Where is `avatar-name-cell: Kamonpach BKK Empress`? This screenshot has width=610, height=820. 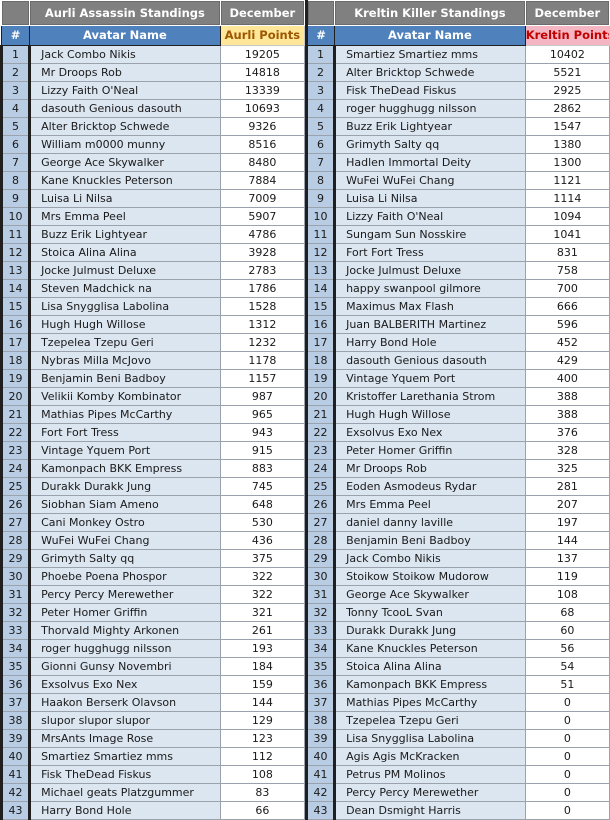
avatar-name-cell: Kamonpach BKK Empress is located at coordinates (430, 684).